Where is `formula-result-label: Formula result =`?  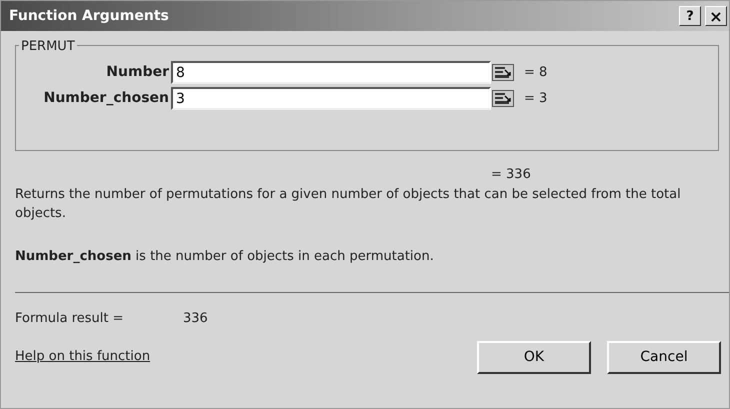 formula-result-label: Formula result = is located at coordinates (70, 319).